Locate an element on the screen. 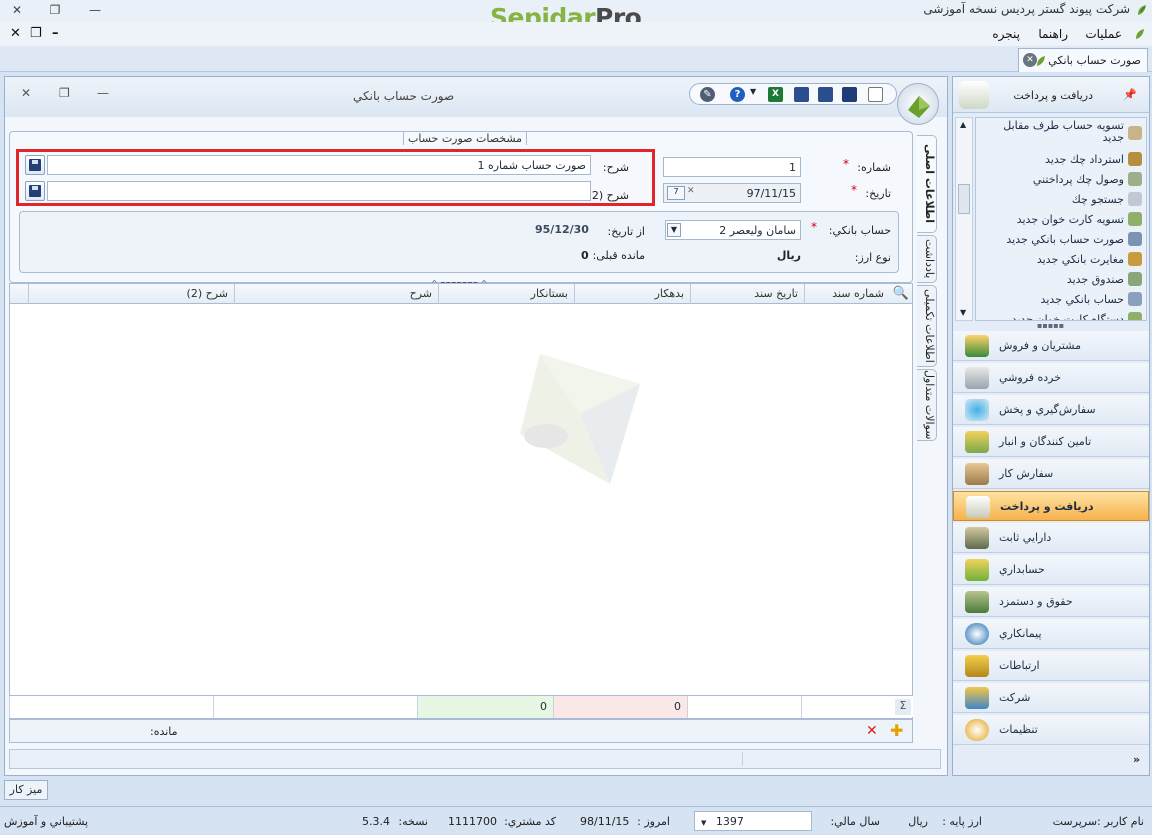 The image size is (1152, 835). task-item: تسويه حساب طرف مقابل جديد is located at coordinates (1054, 132).